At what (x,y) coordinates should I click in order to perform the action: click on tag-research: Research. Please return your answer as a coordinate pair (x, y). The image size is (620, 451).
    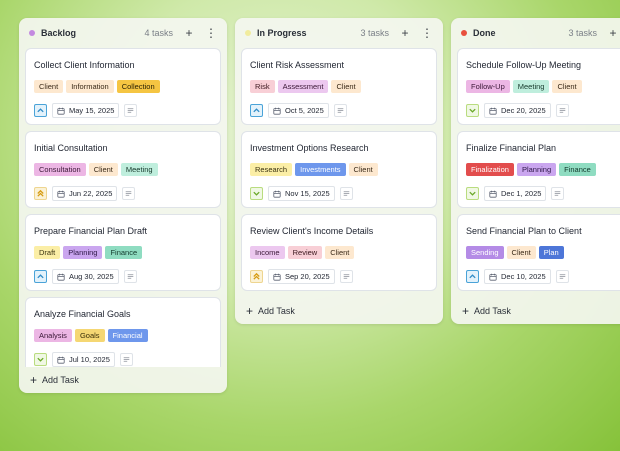
    Looking at the image, I should click on (271, 169).